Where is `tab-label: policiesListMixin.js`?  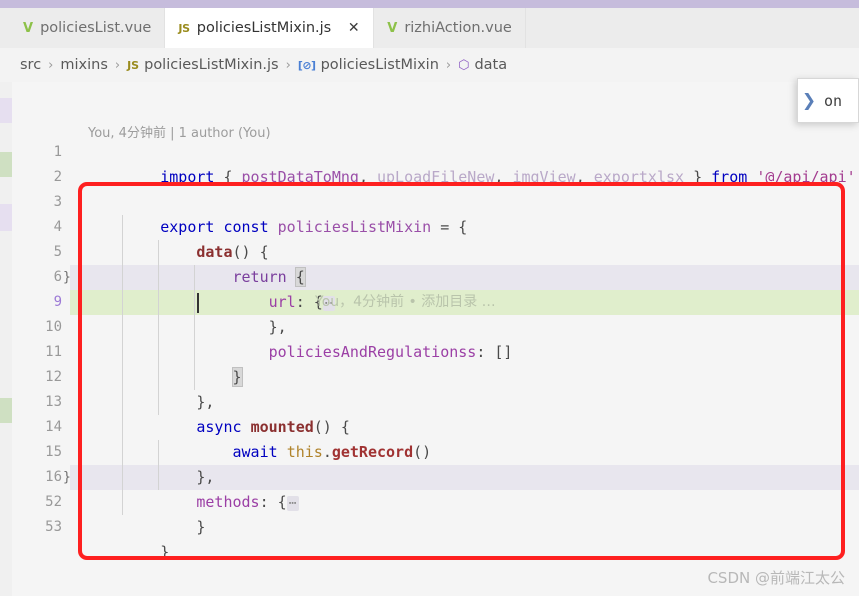 tab-label: policiesListMixin.js is located at coordinates (264, 28).